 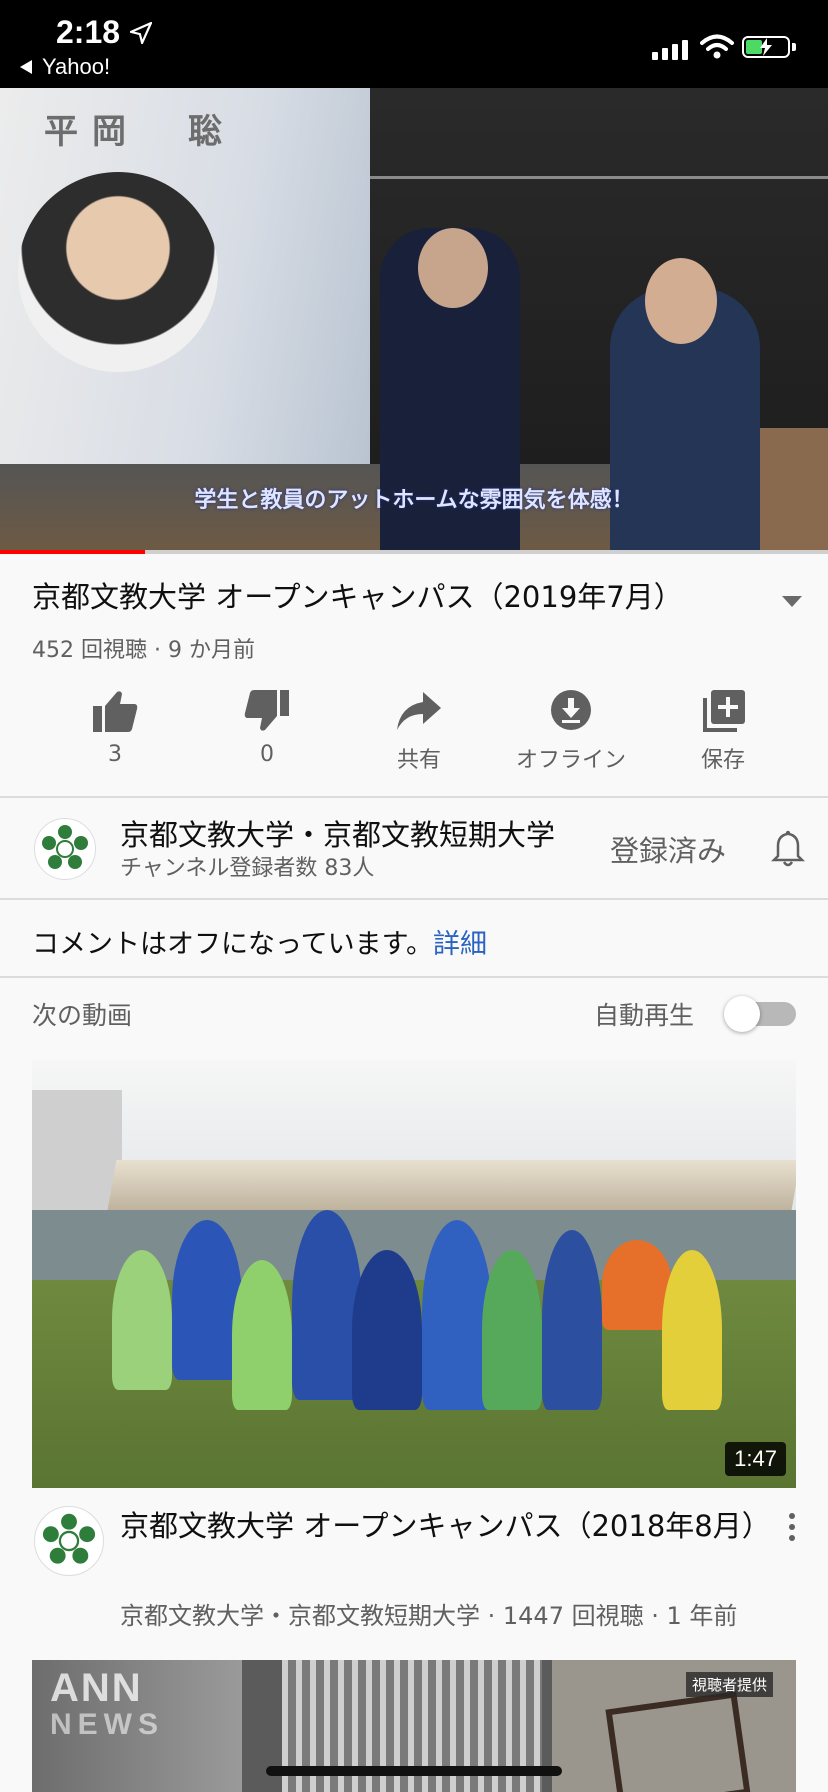 I want to click on download-icon, so click(x=571, y=710).